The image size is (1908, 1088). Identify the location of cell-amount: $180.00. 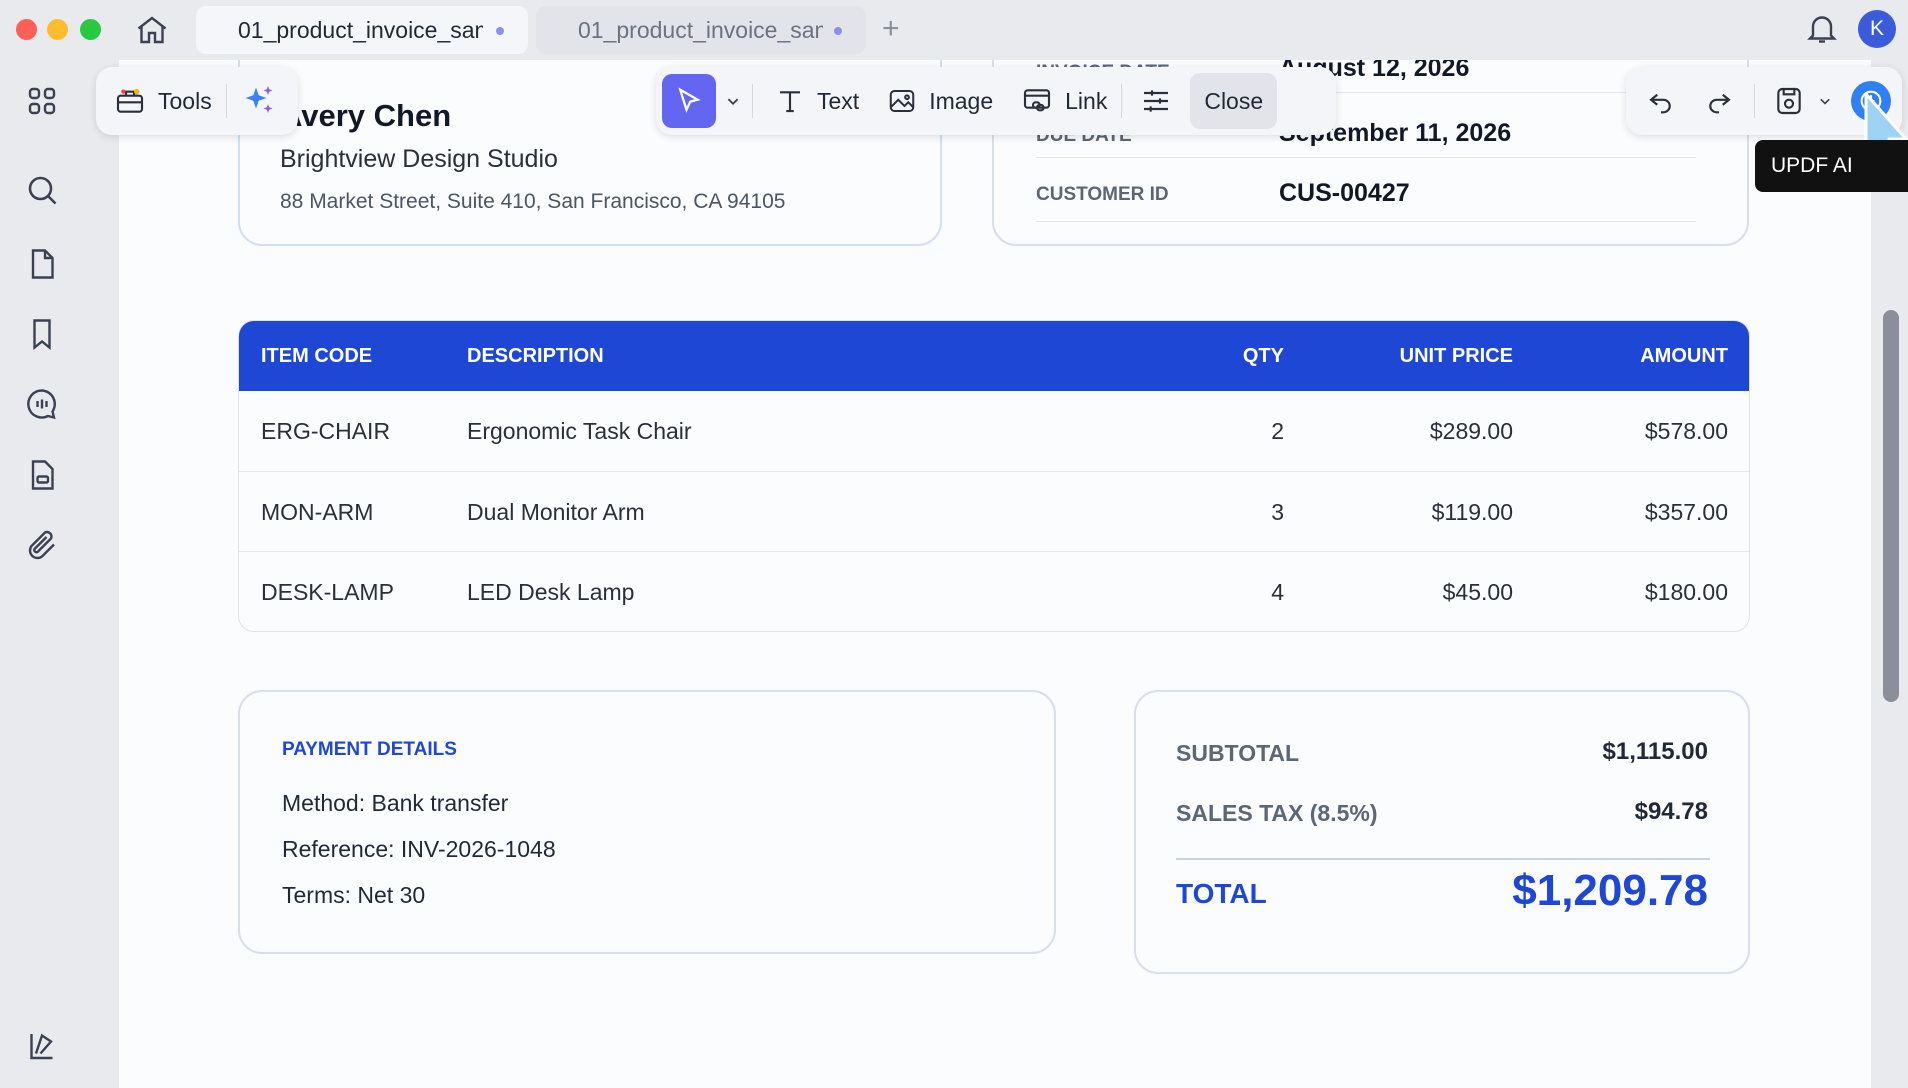
(1633, 591).